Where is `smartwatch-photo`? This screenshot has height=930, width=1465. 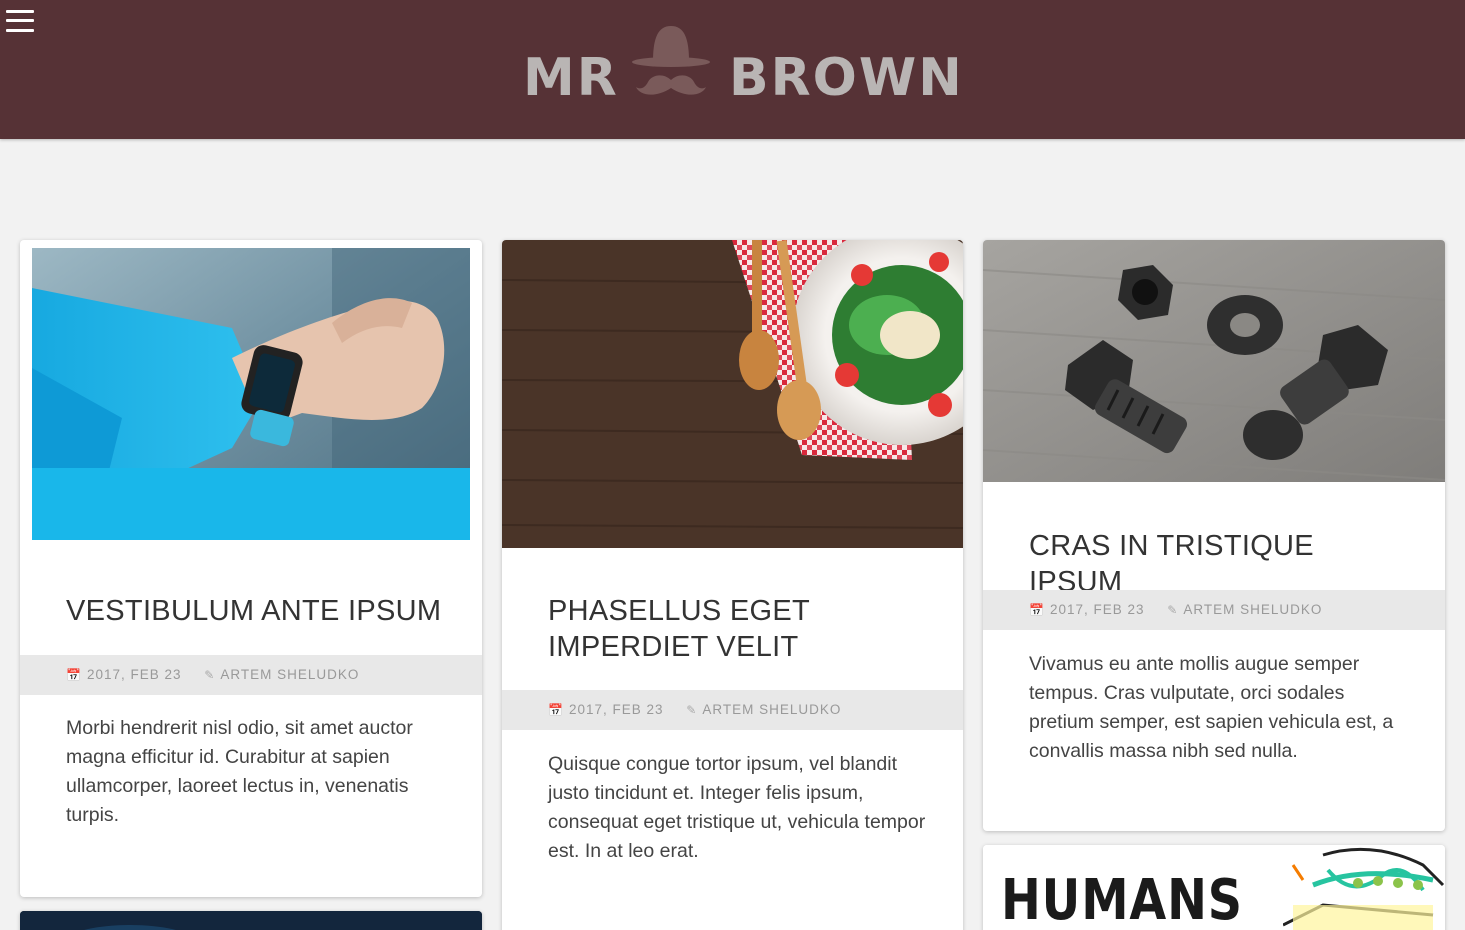
smartwatch-photo is located at coordinates (251, 394).